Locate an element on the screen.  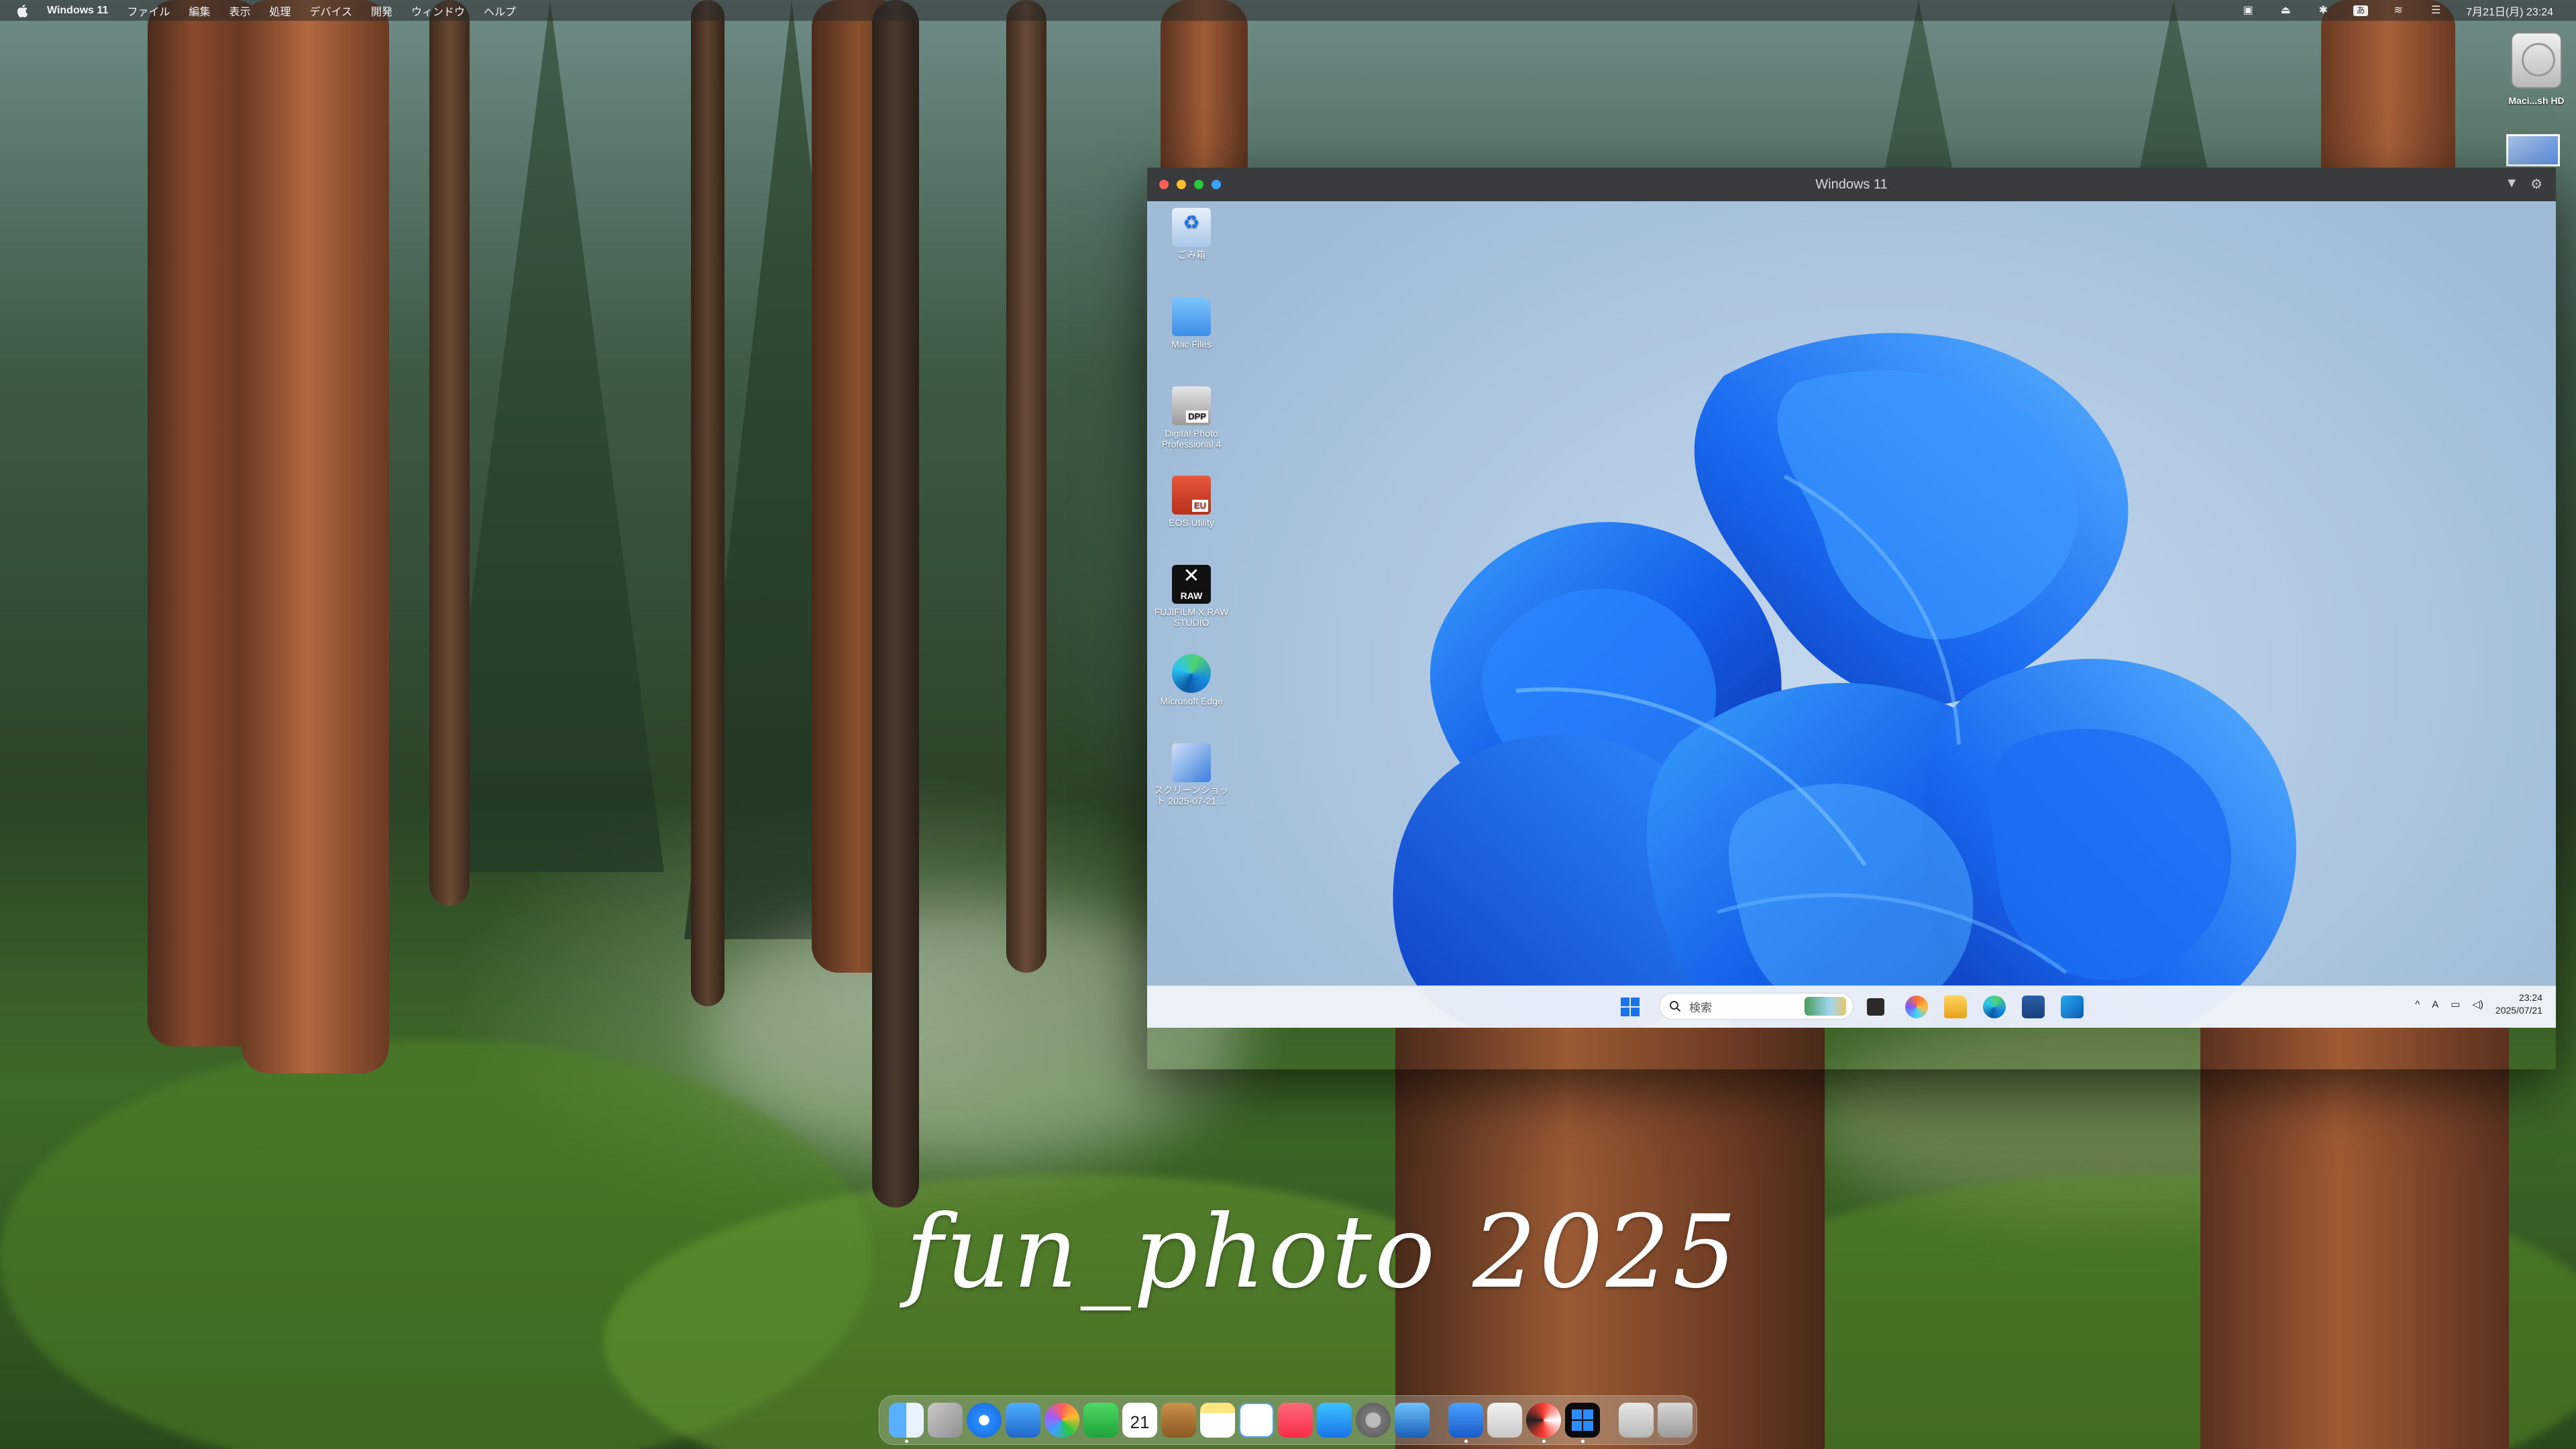
menu-develop: 開発 is located at coordinates (381, 11).